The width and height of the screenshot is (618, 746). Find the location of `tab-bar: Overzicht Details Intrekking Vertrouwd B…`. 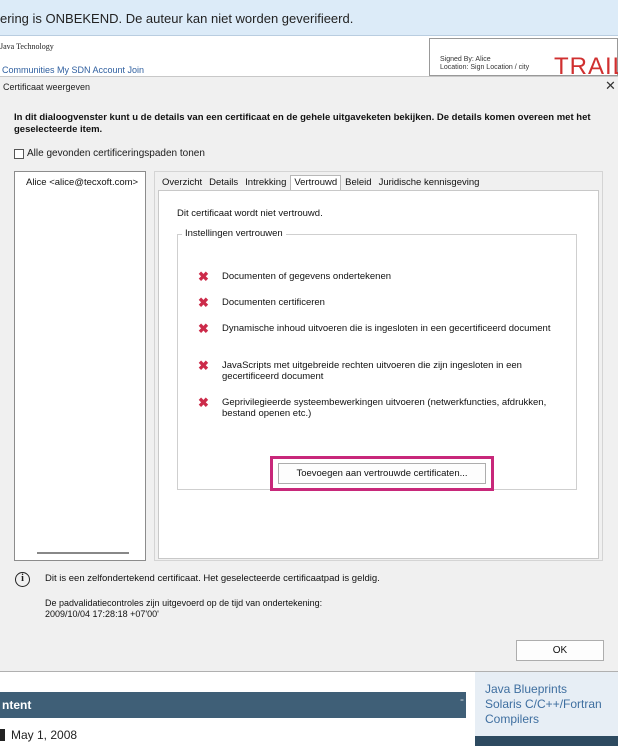

tab-bar: Overzicht Details Intrekking Vertrouwd B… is located at coordinates (321, 183).